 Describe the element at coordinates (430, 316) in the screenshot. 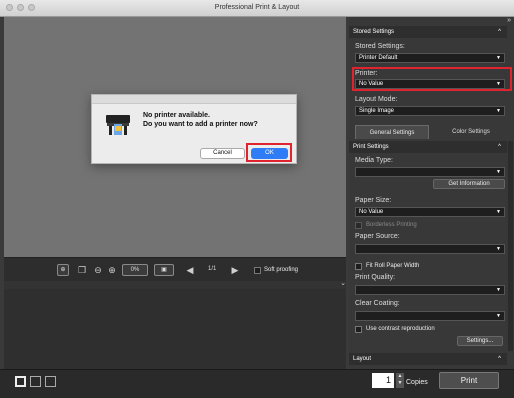

I see `clear-coating-select: ▼` at that location.